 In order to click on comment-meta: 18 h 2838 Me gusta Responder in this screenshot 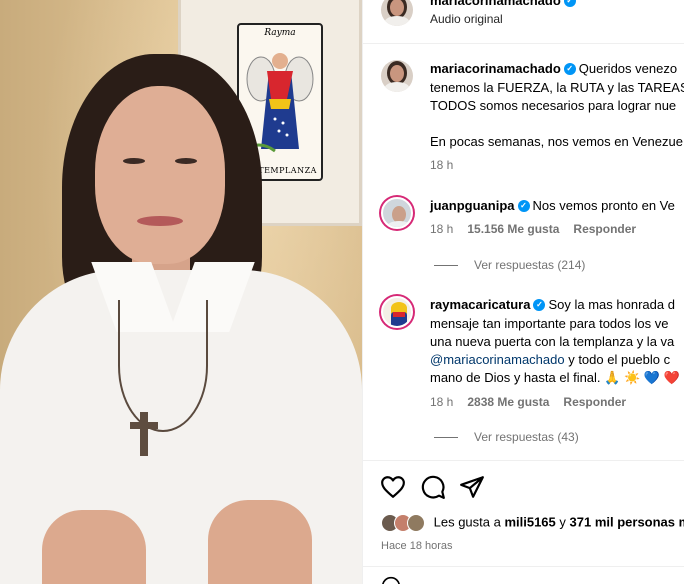, I will do `click(535, 402)`.